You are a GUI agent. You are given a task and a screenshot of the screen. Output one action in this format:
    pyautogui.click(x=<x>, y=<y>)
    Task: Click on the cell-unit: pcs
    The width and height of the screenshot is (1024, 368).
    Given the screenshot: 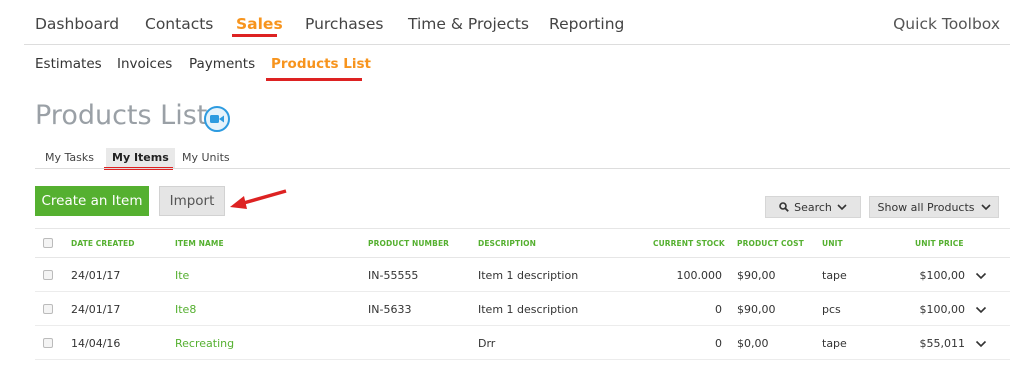 What is the action you would take?
    pyautogui.click(x=831, y=309)
    